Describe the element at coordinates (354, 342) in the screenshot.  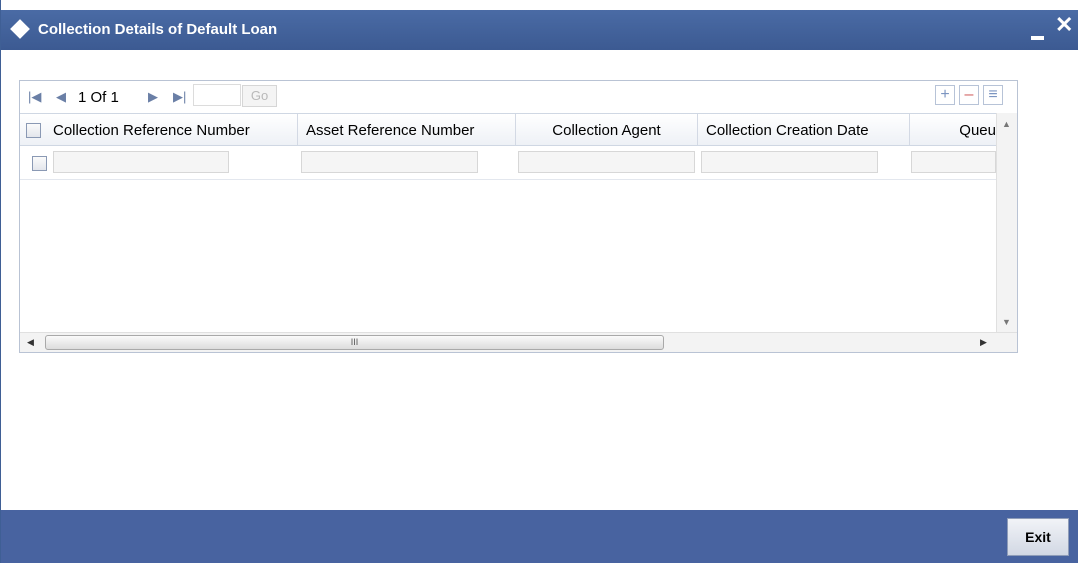
I see `horizontal-scroll-thumb: III` at that location.